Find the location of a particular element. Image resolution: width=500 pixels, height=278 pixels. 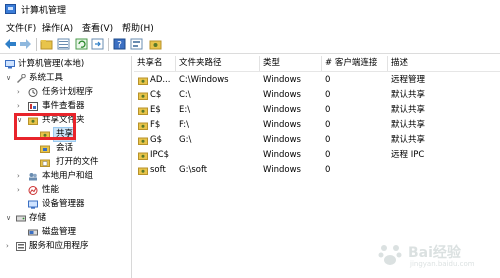

window-title: 计算机管理 is located at coordinates (44, 11).